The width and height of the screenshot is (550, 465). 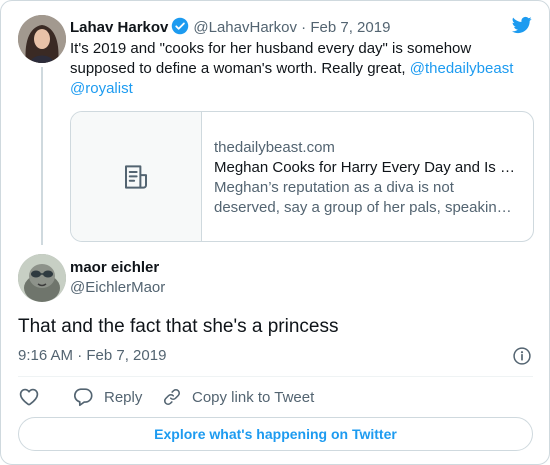 I want to click on link-icon, so click(x=172, y=397).